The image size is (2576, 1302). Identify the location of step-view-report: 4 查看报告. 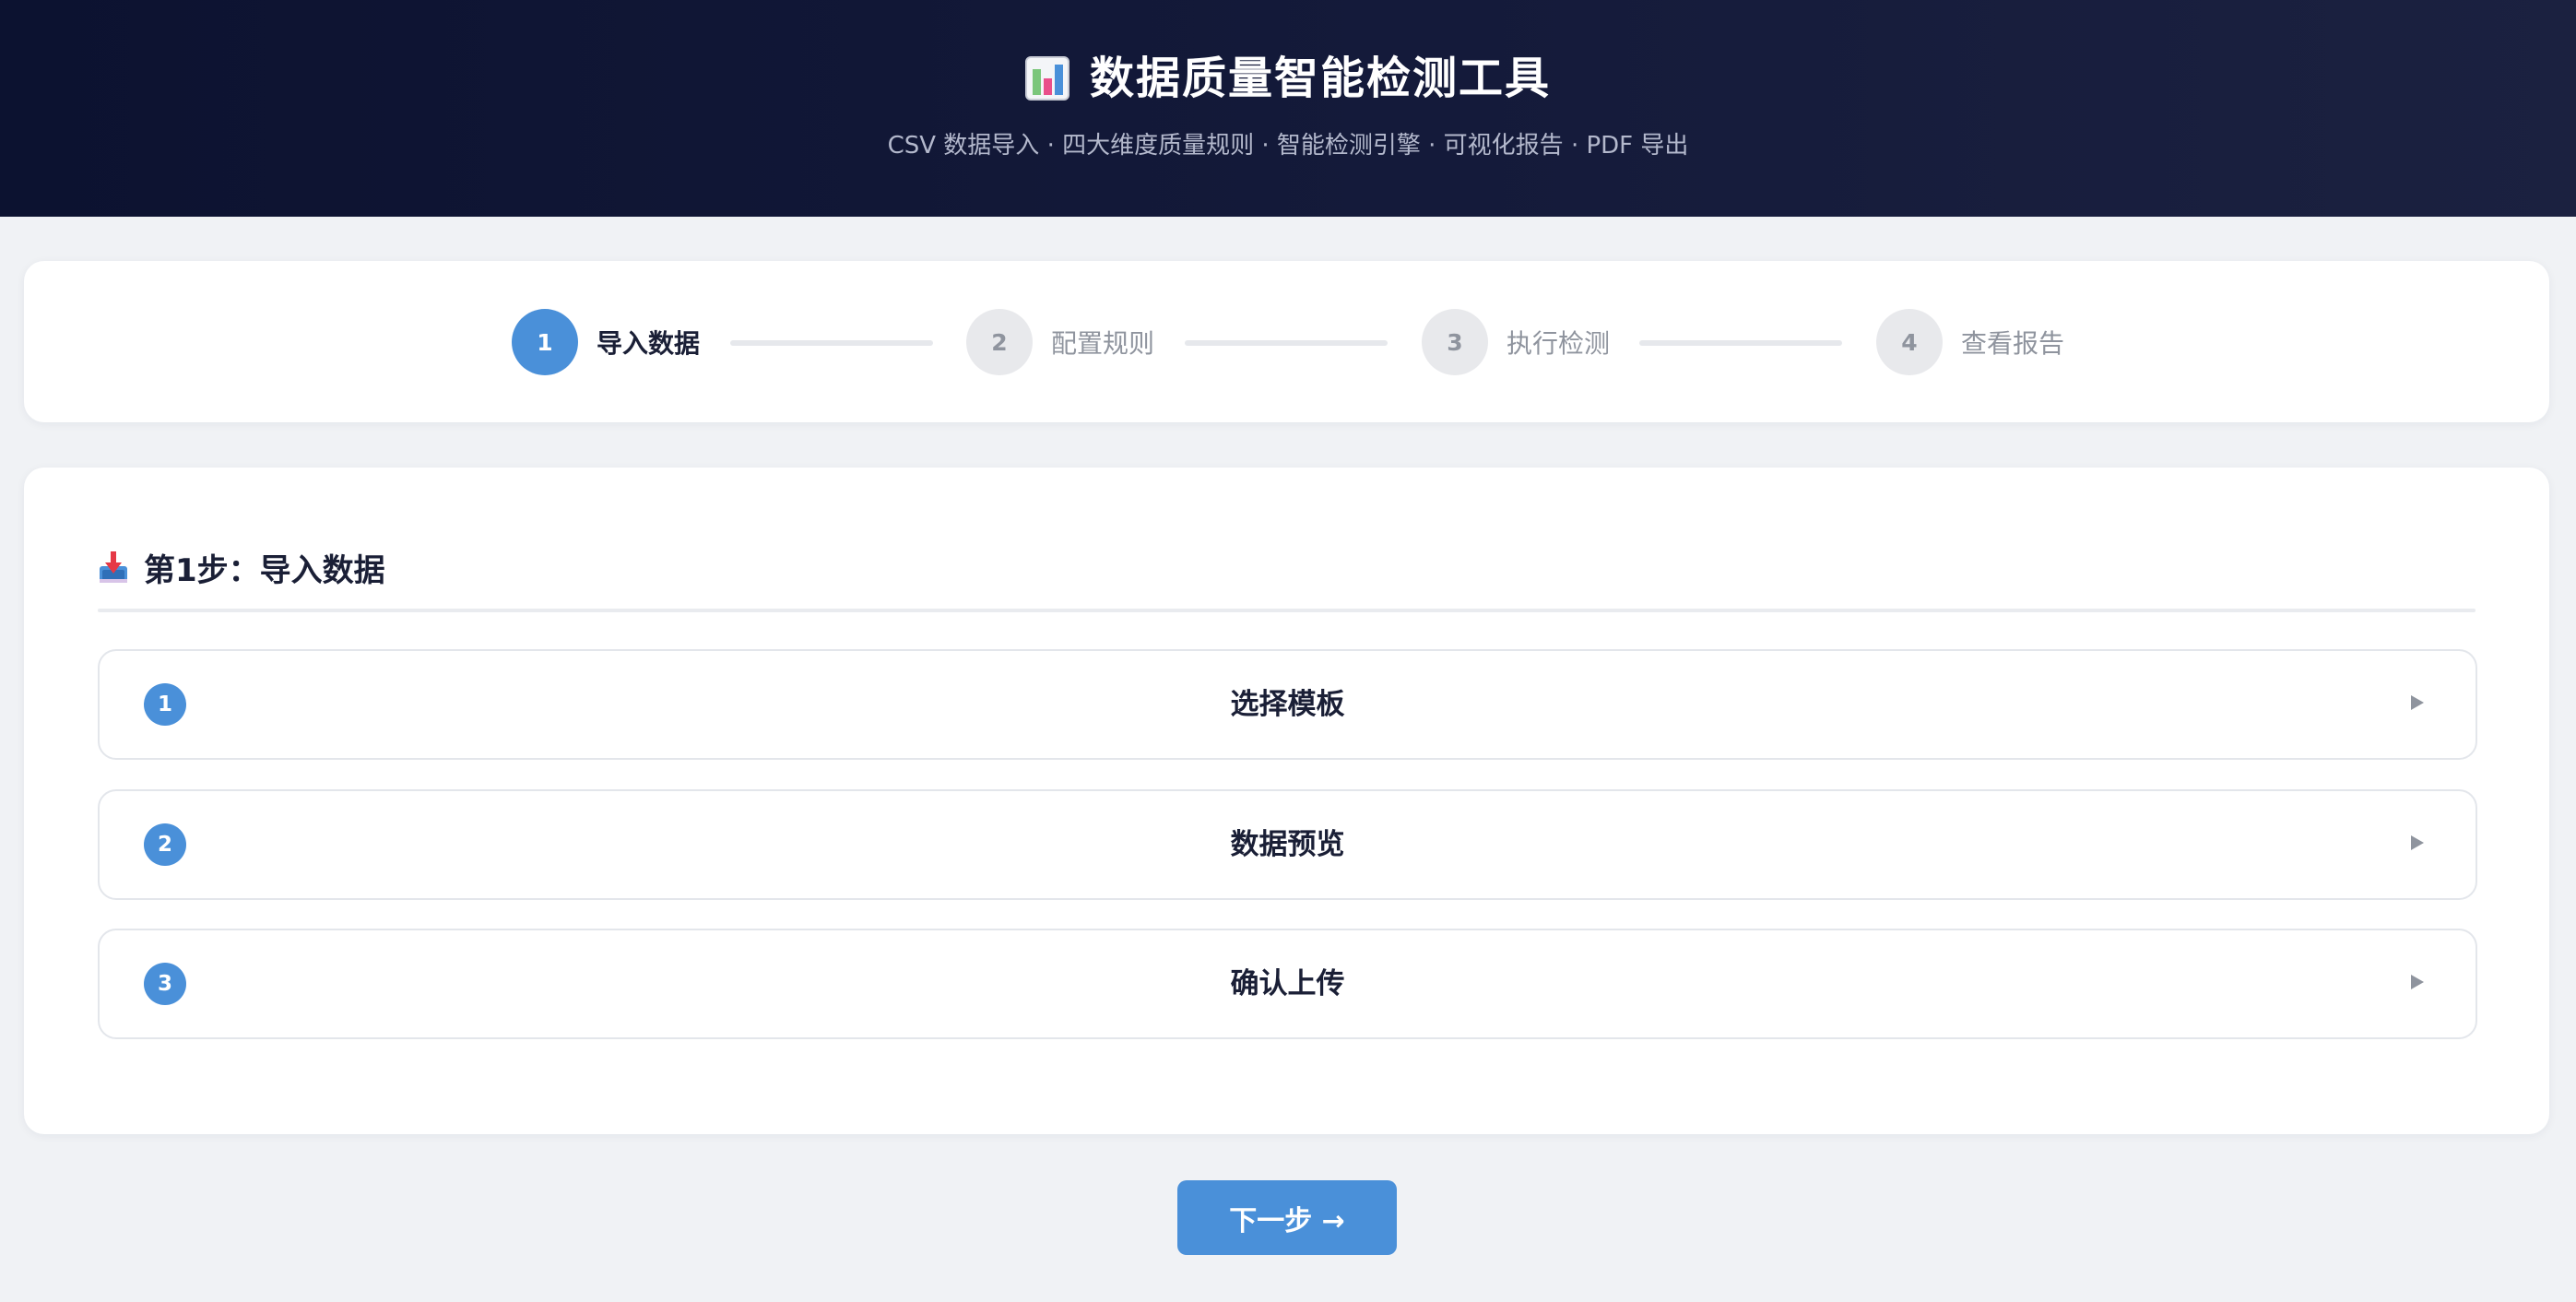
(1970, 342).